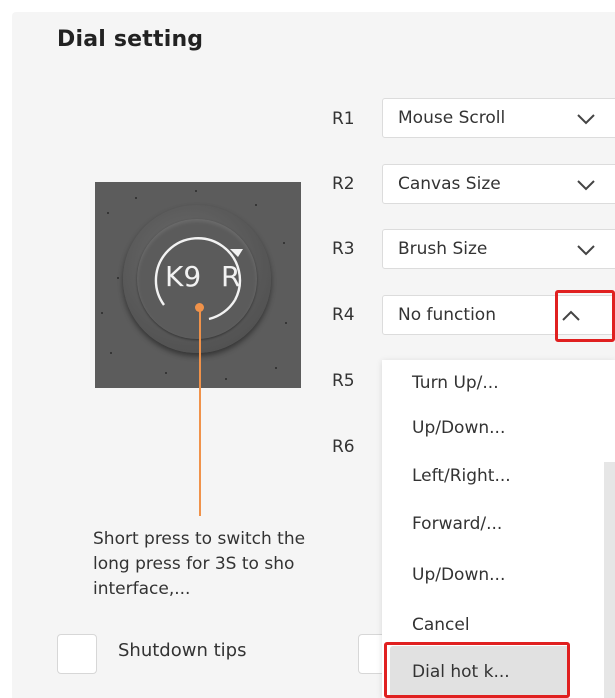  Describe the element at coordinates (200, 411) in the screenshot. I see `callout-line` at that location.